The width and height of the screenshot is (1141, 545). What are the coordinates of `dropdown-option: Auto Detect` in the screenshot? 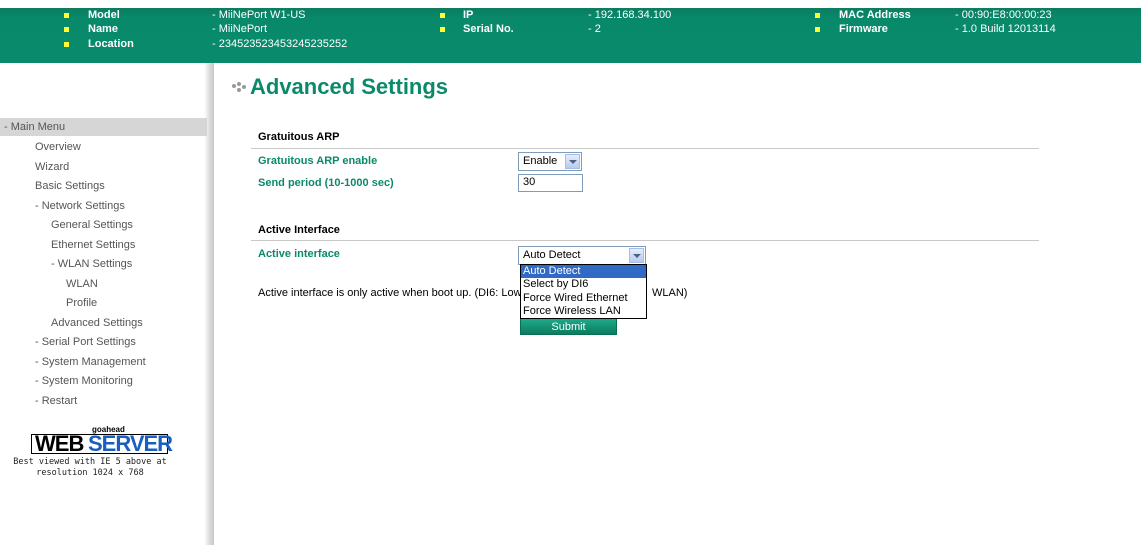 It's located at (583, 271).